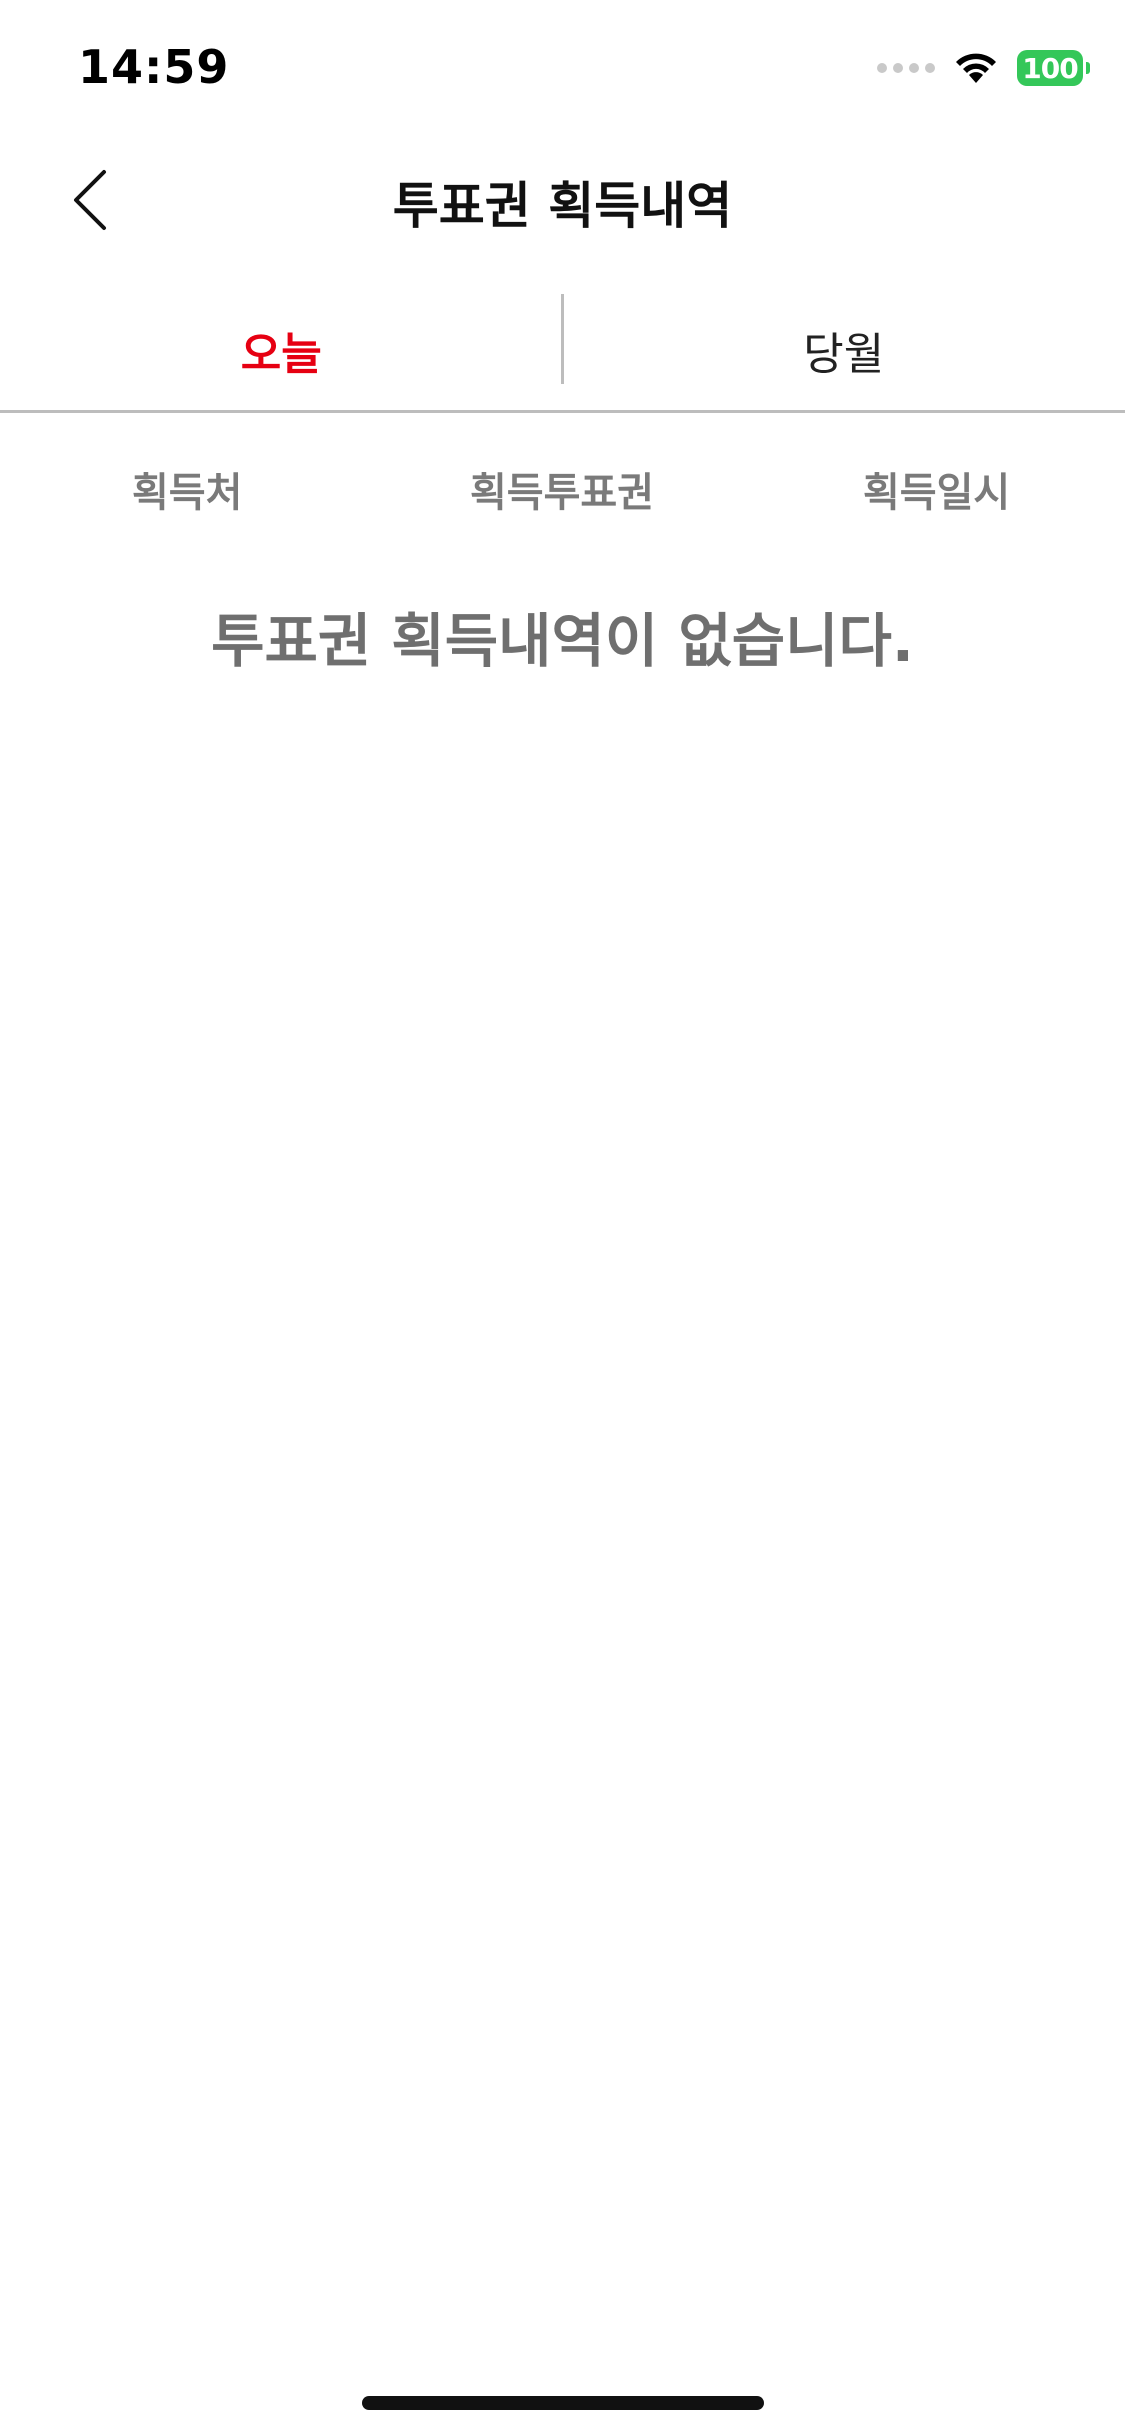 The height and width of the screenshot is (2436, 1125). Describe the element at coordinates (562, 641) in the screenshot. I see `empty-state-message: 투표권 획득내역이 없습니다.` at that location.